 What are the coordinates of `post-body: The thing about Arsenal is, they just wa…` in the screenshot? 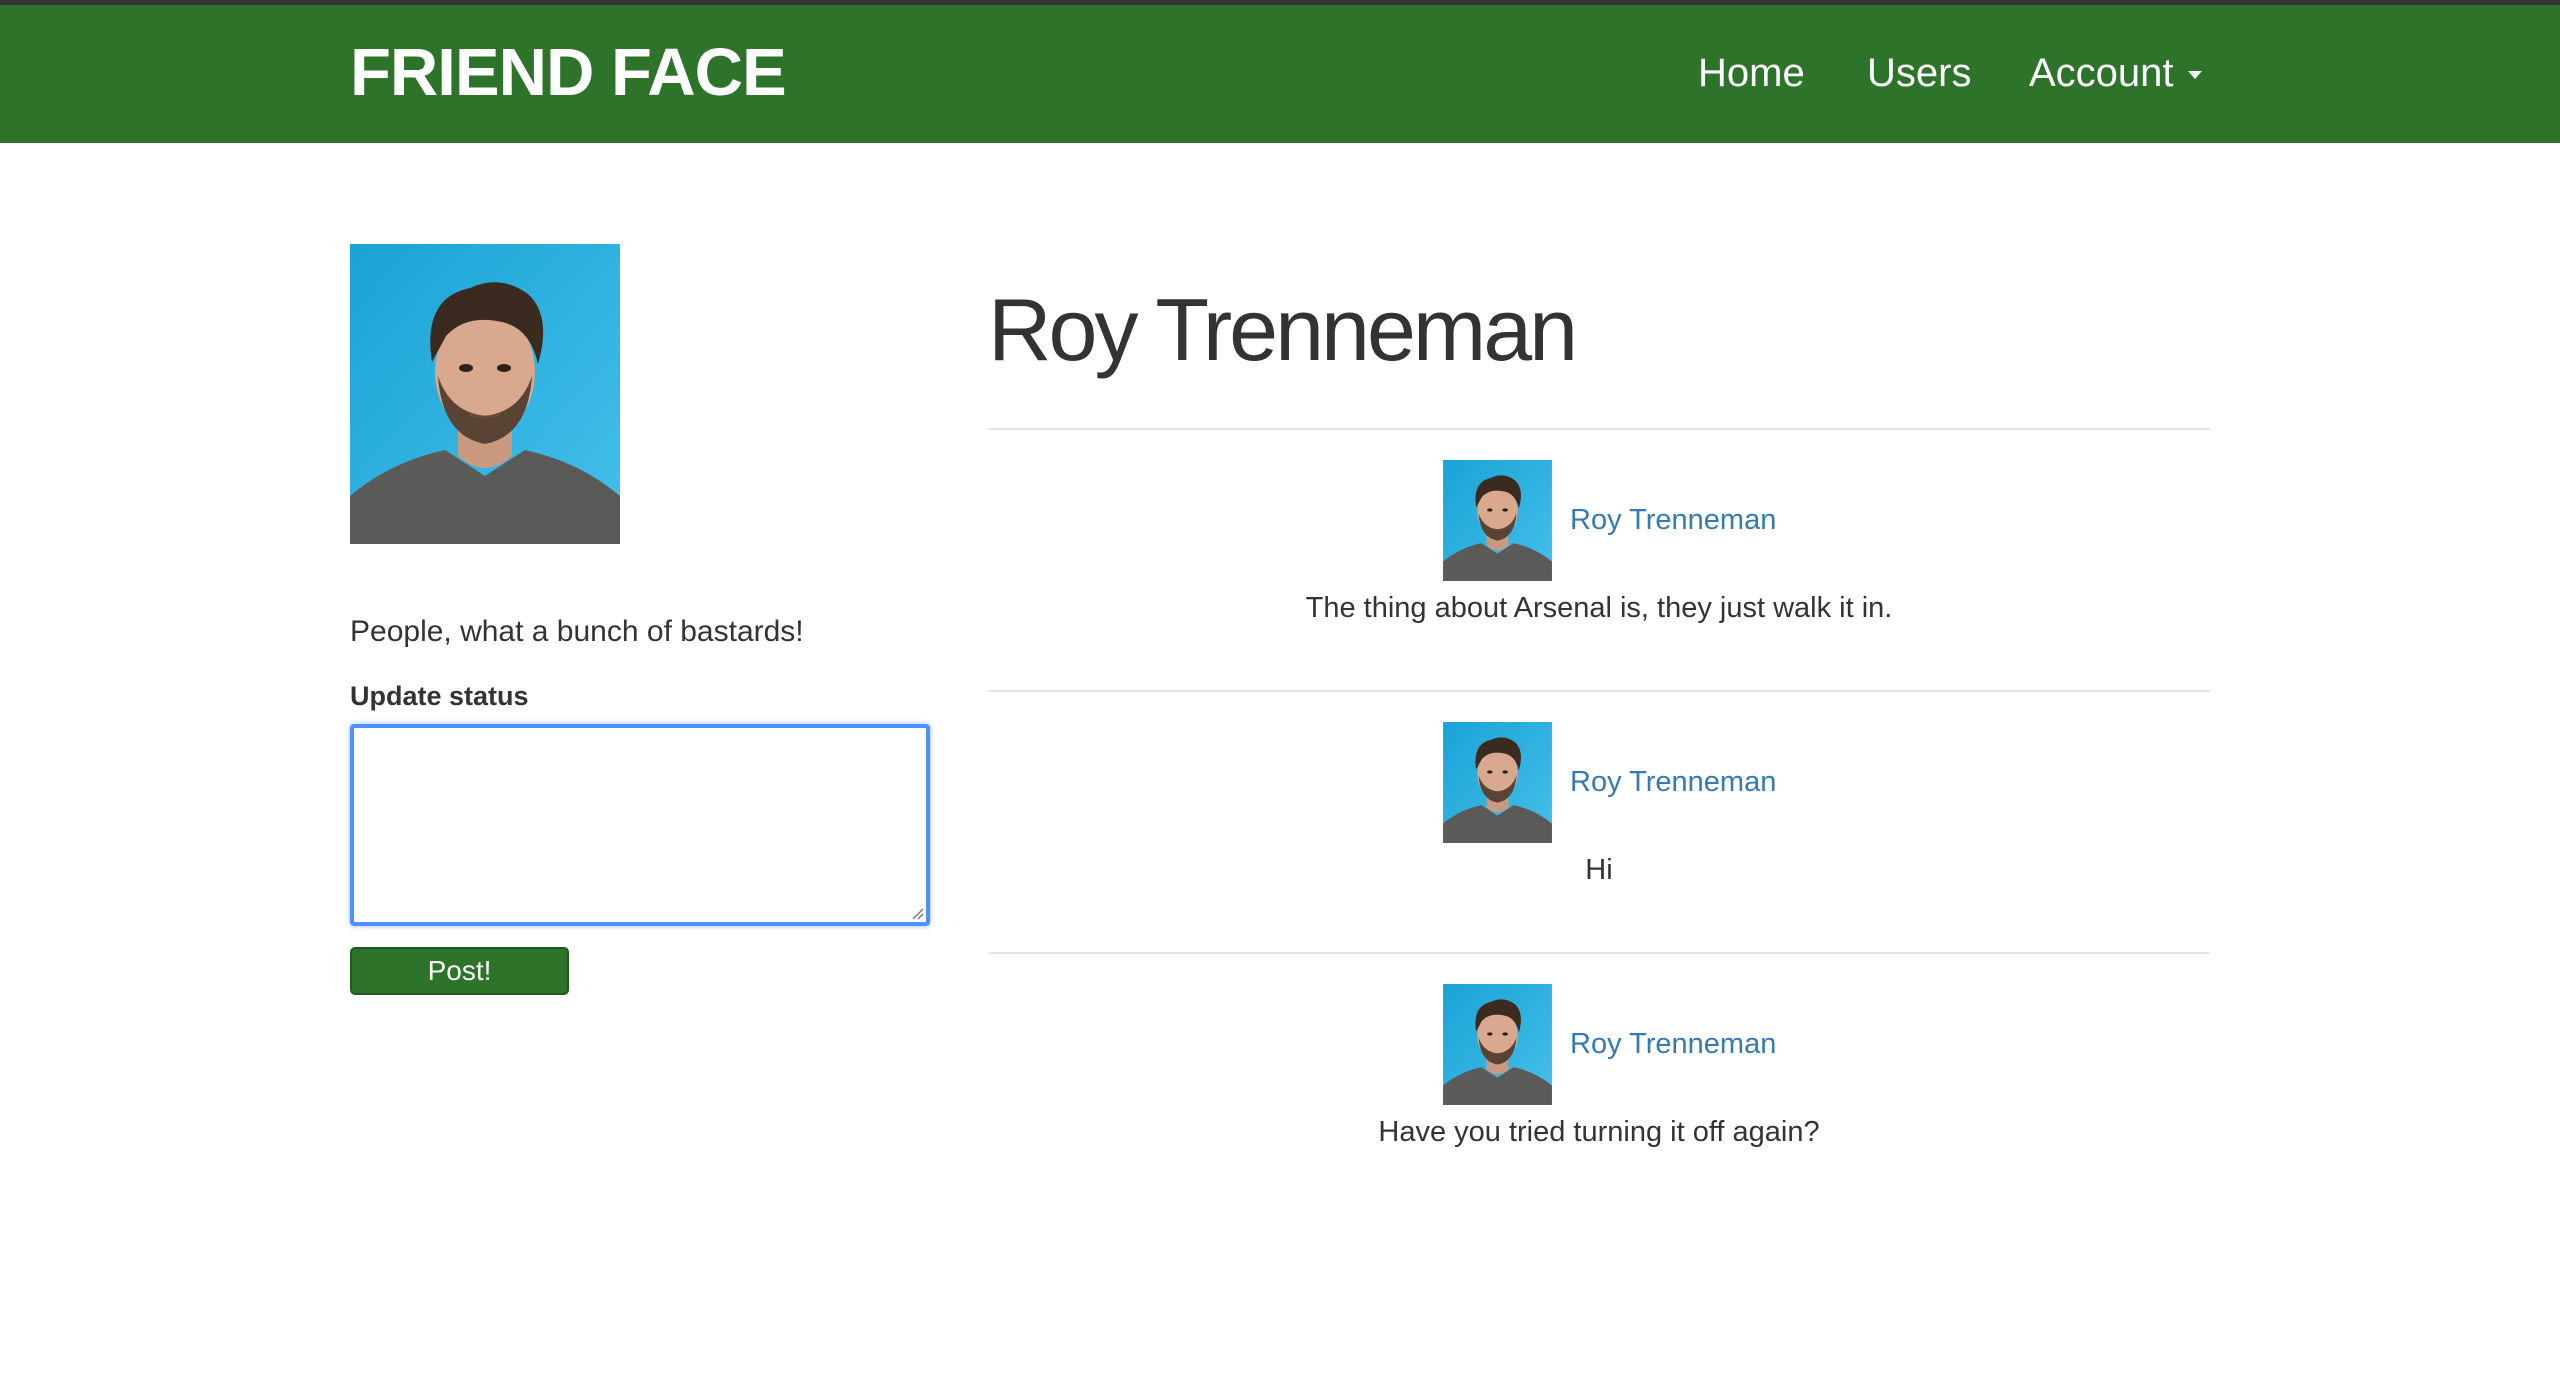 It's located at (1599, 608).